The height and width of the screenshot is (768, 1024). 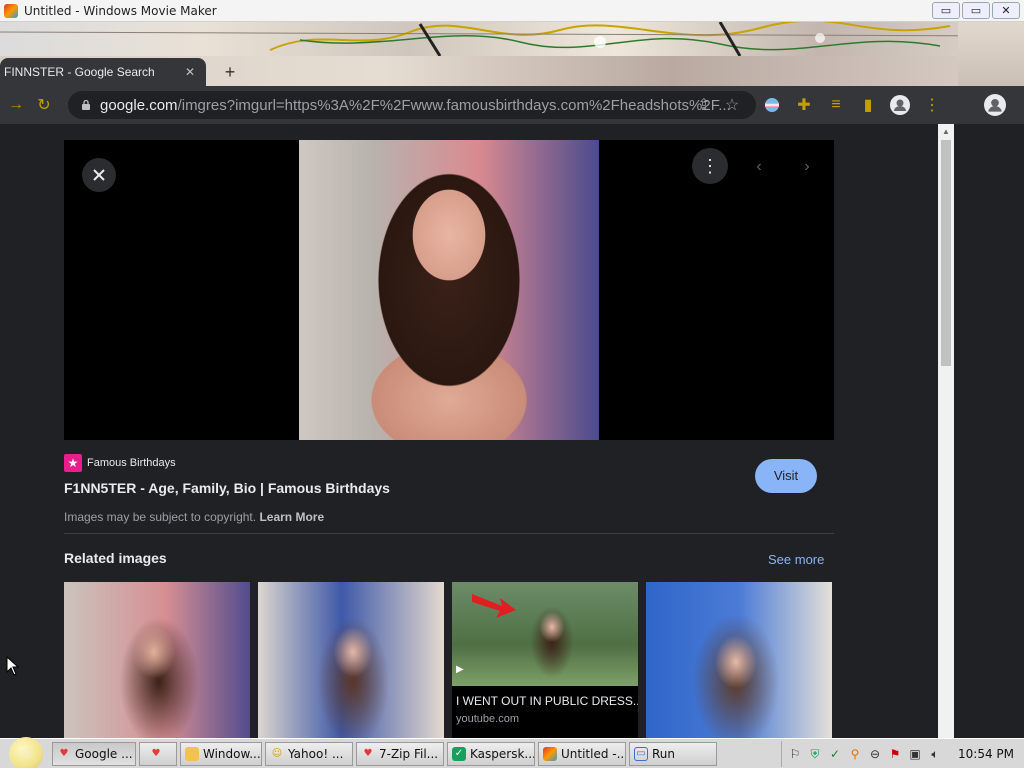 What do you see at coordinates (935, 754) in the screenshot?
I see `volume-icon: 🔈︎` at bounding box center [935, 754].